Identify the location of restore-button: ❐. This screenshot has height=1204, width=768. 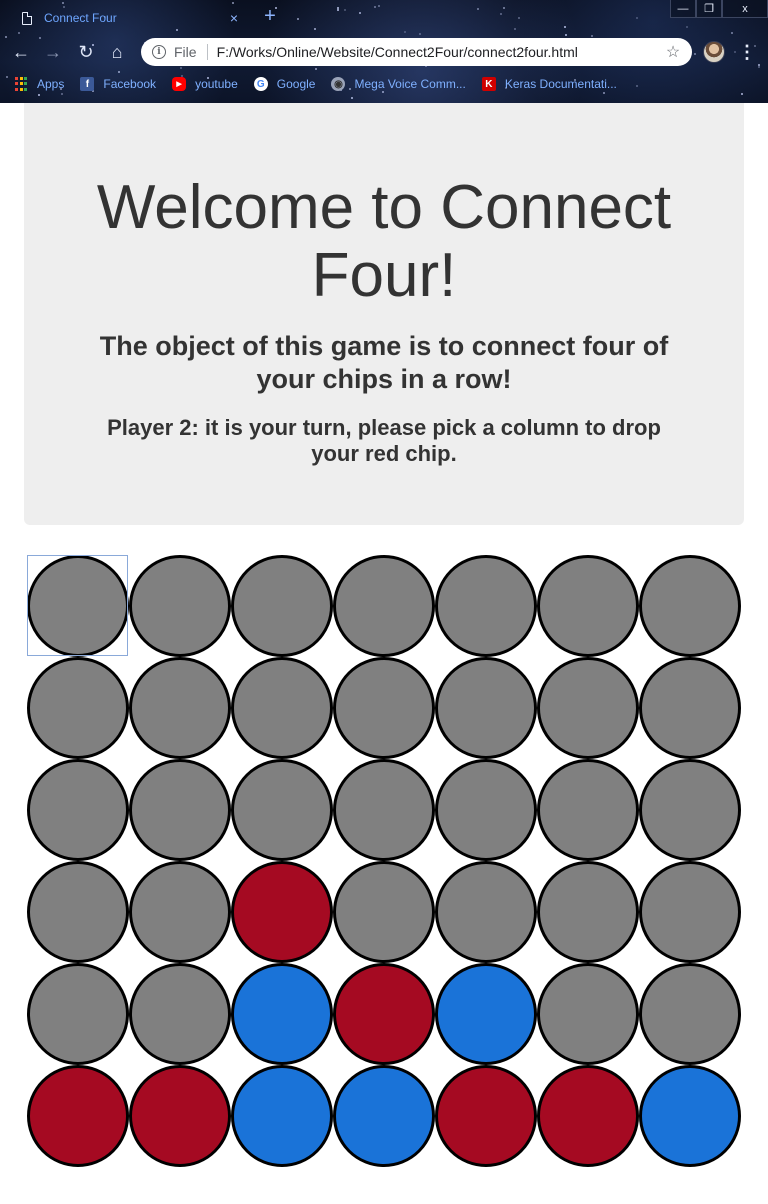
(709, 9).